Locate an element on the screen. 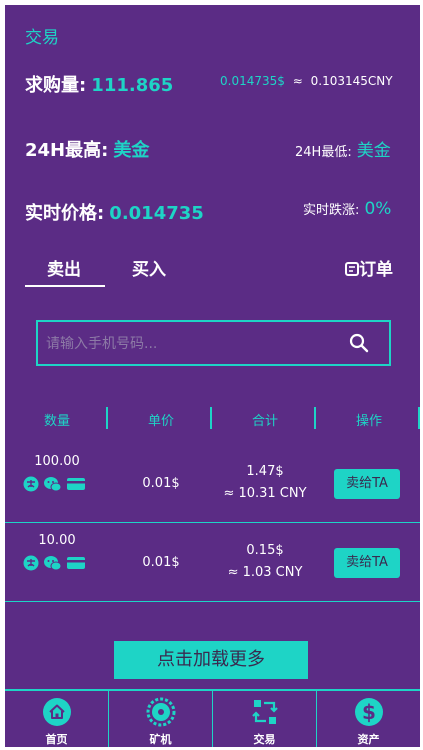 The width and height of the screenshot is (423, 750). row-quantity: 100.00 is located at coordinates (57, 461).